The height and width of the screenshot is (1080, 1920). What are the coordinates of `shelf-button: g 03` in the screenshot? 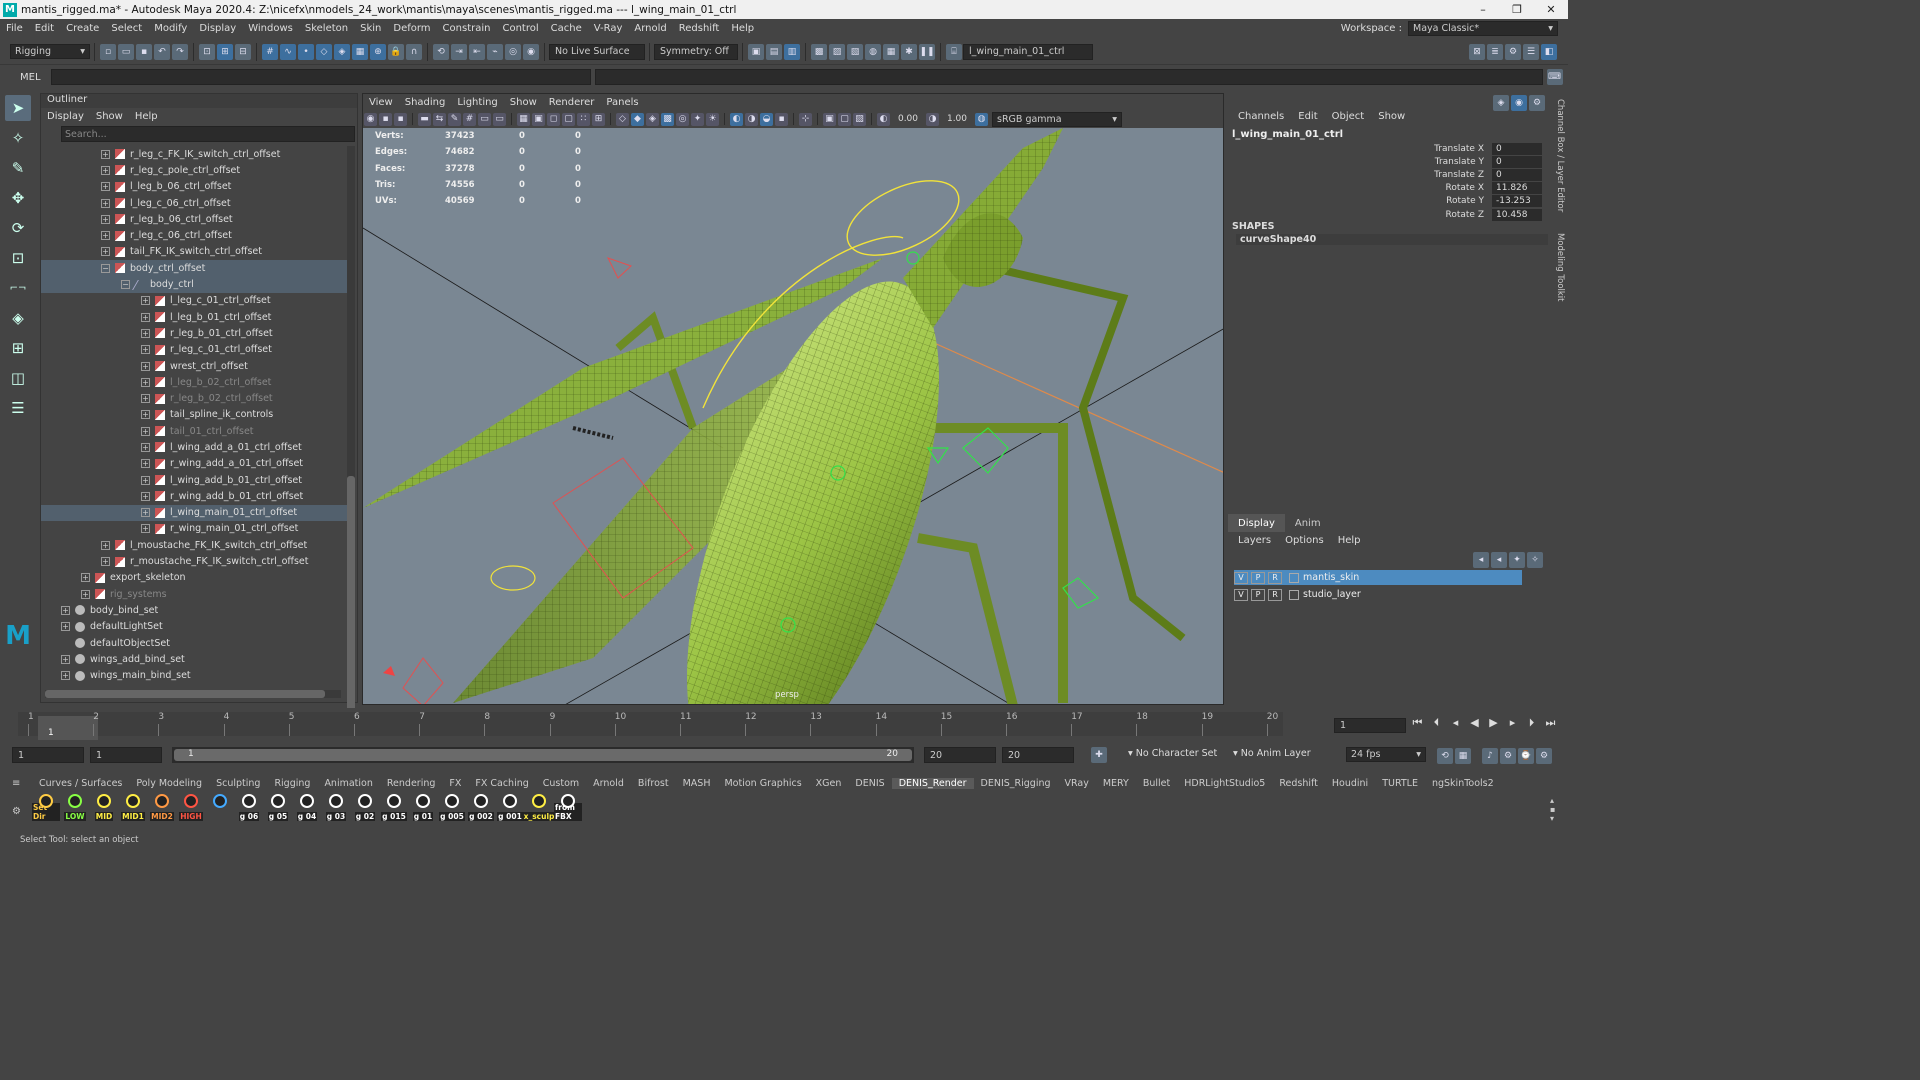 It's located at (336, 807).